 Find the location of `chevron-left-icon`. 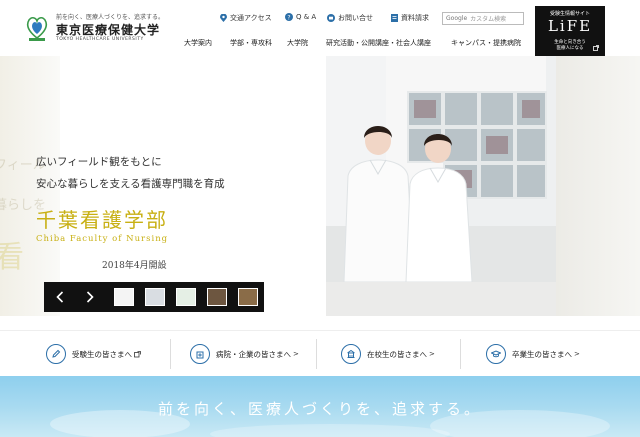

chevron-left-icon is located at coordinates (60, 297).